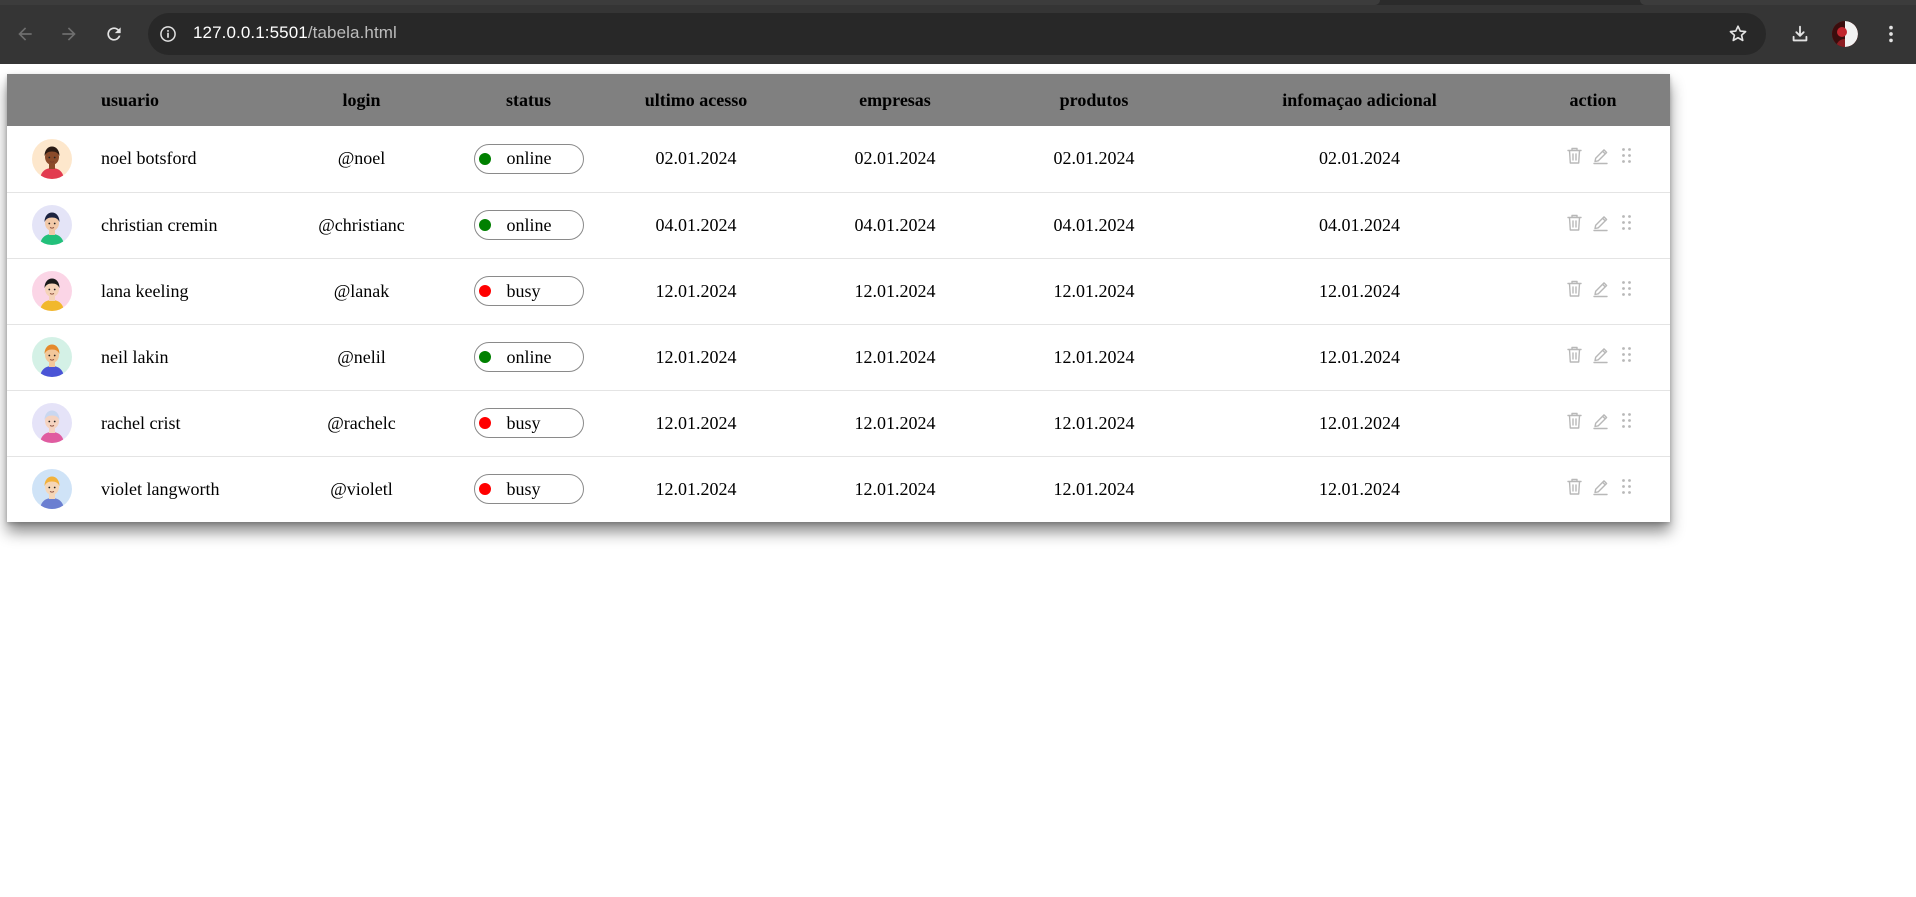 The width and height of the screenshot is (1916, 897). Describe the element at coordinates (130, 99) in the screenshot. I see `header-usuario: usuario` at that location.